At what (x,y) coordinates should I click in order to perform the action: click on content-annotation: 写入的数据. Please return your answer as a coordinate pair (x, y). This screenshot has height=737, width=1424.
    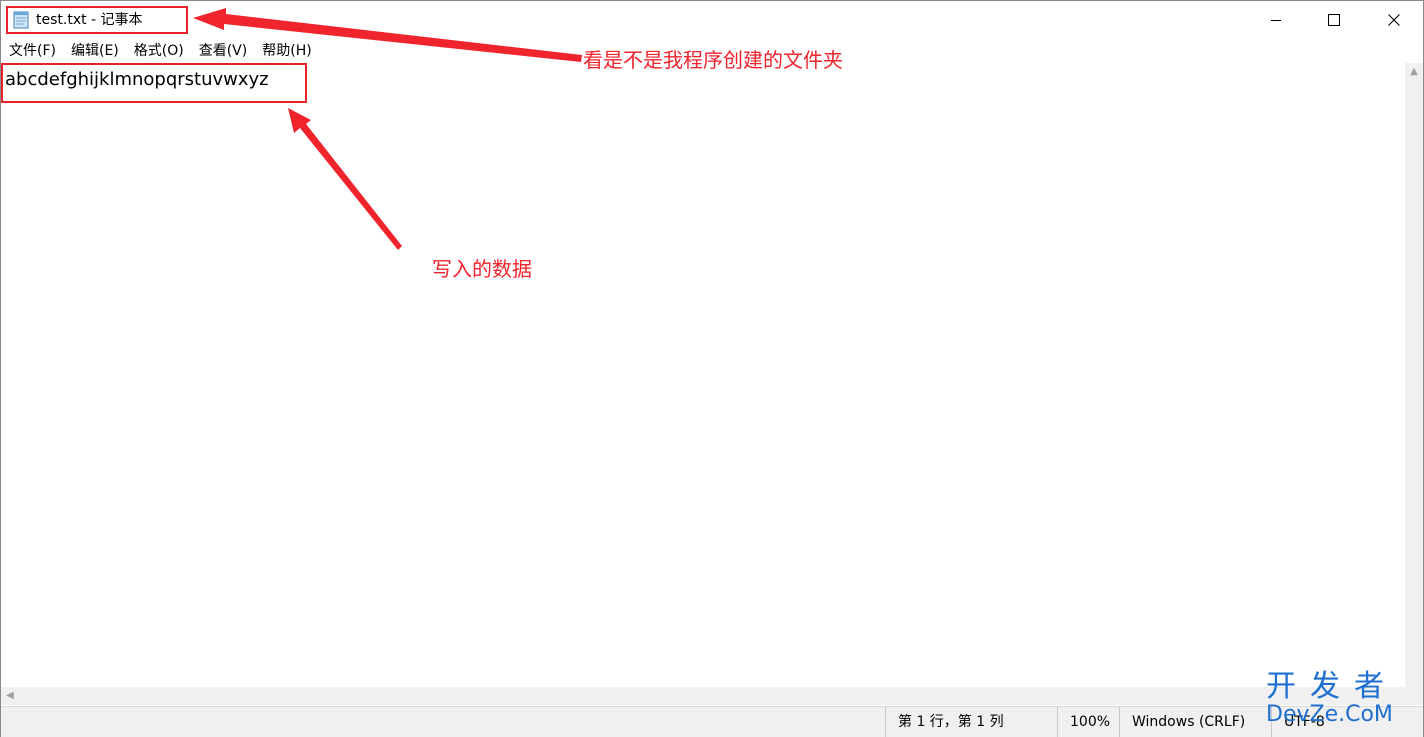
    Looking at the image, I should click on (482, 269).